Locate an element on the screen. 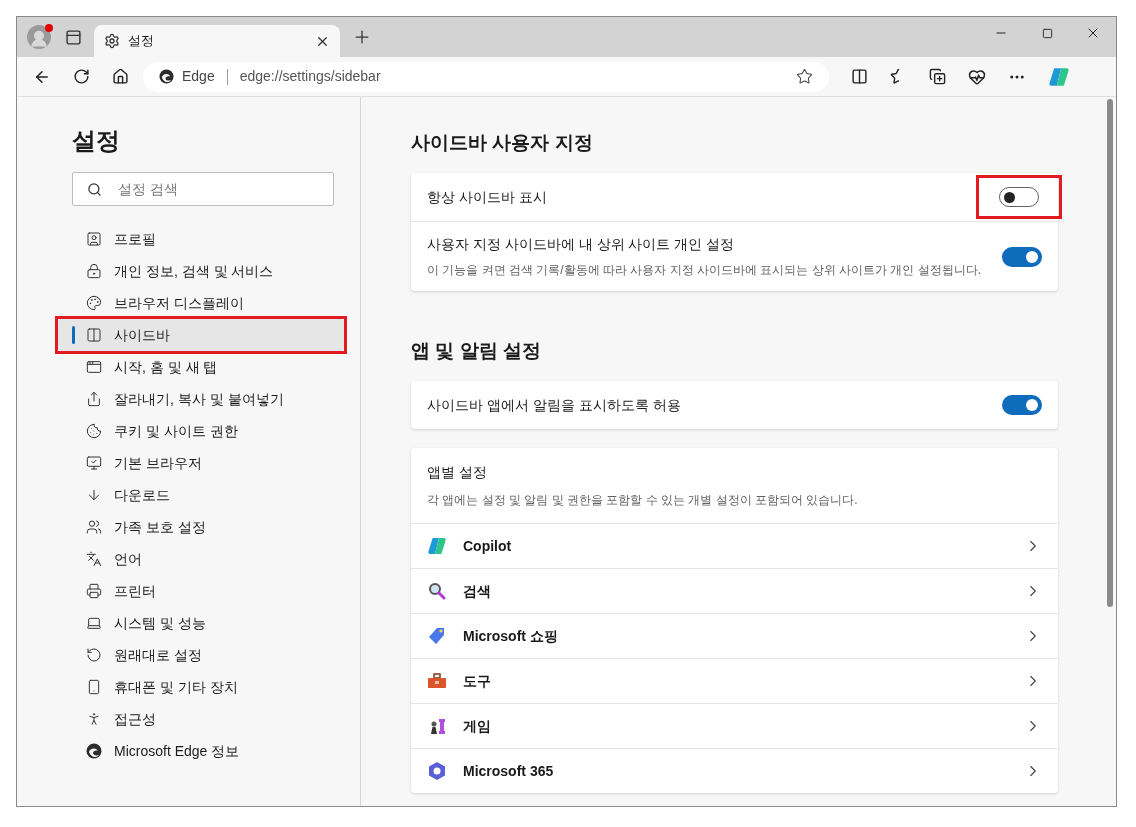  sidebar-item: 시스템 및 성능 is located at coordinates (201, 623).